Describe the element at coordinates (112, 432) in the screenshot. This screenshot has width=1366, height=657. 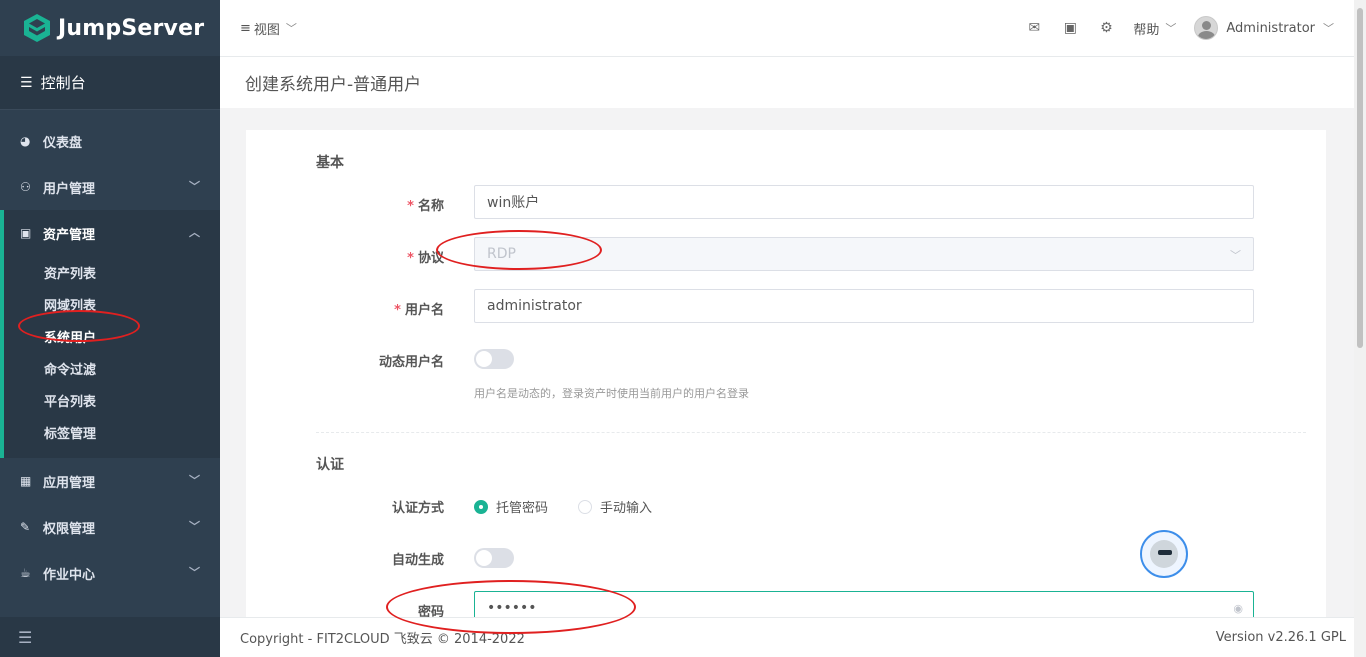
I see `sidebar-subitem-label-manage: 标签管理` at that location.